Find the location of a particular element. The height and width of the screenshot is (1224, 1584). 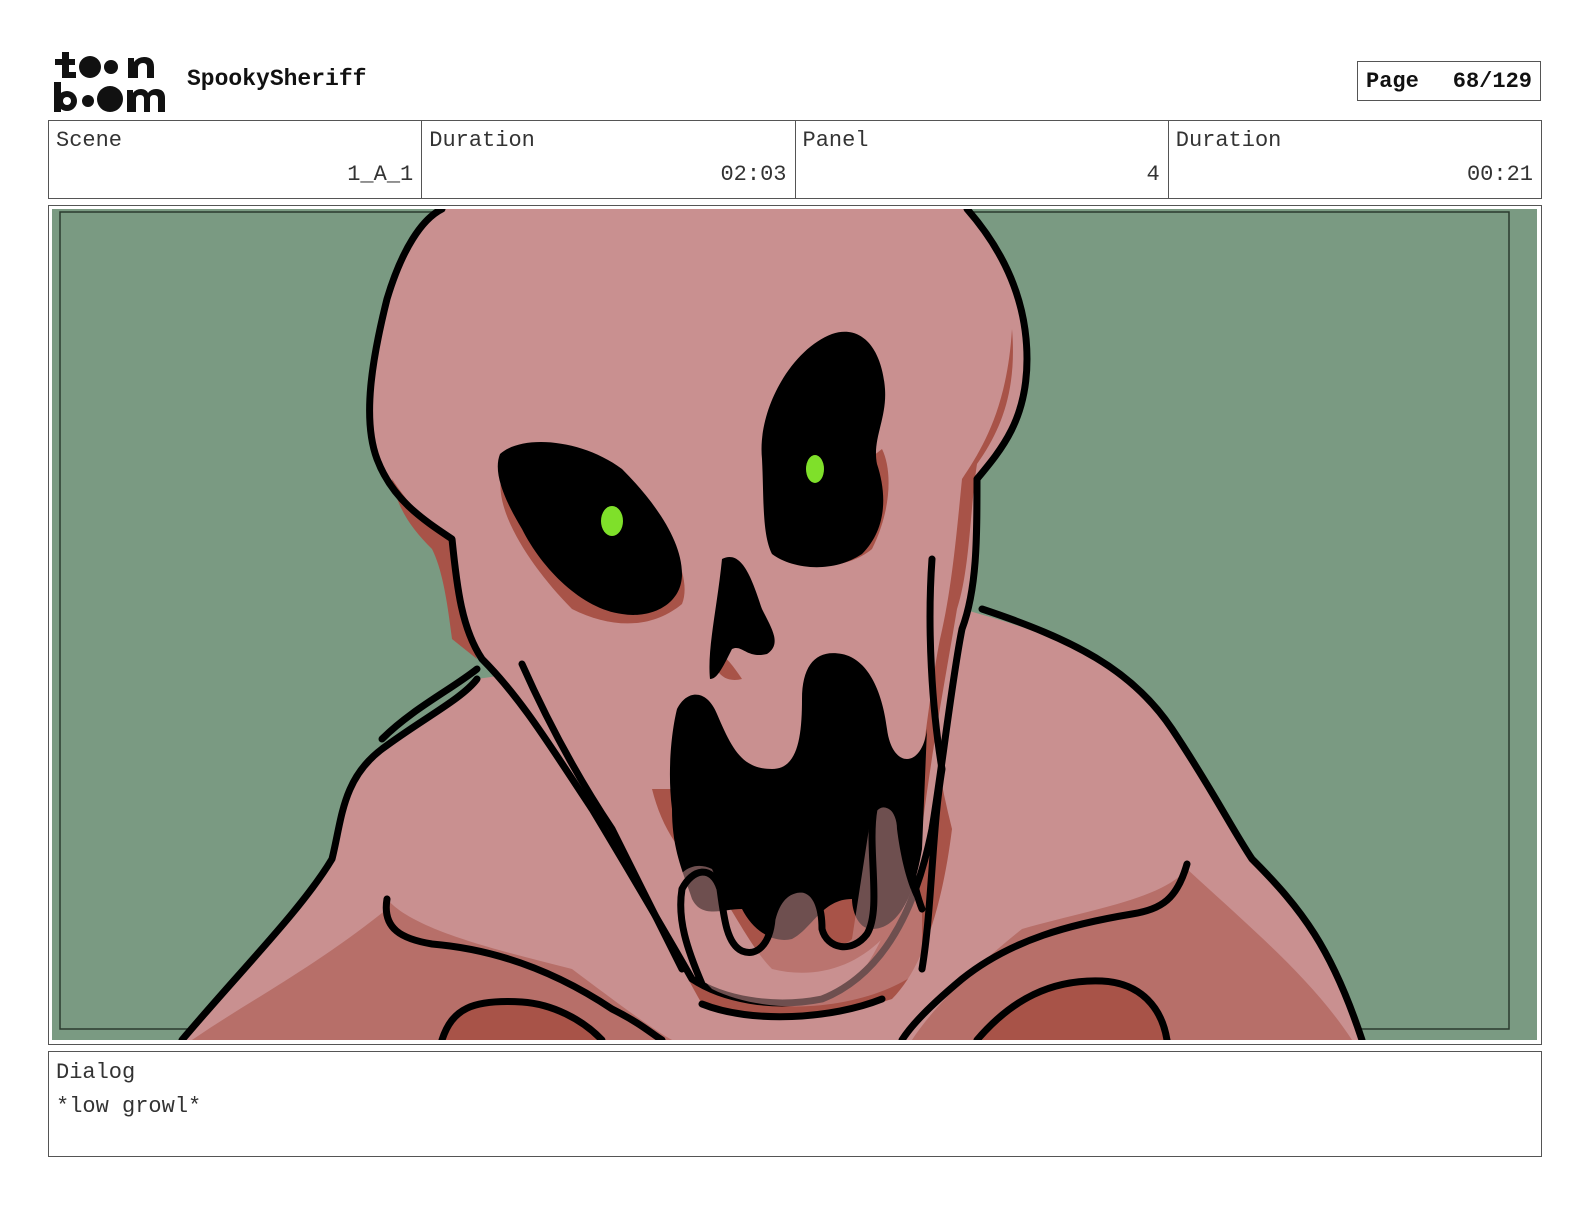

panel-value: 4 is located at coordinates (1153, 174).